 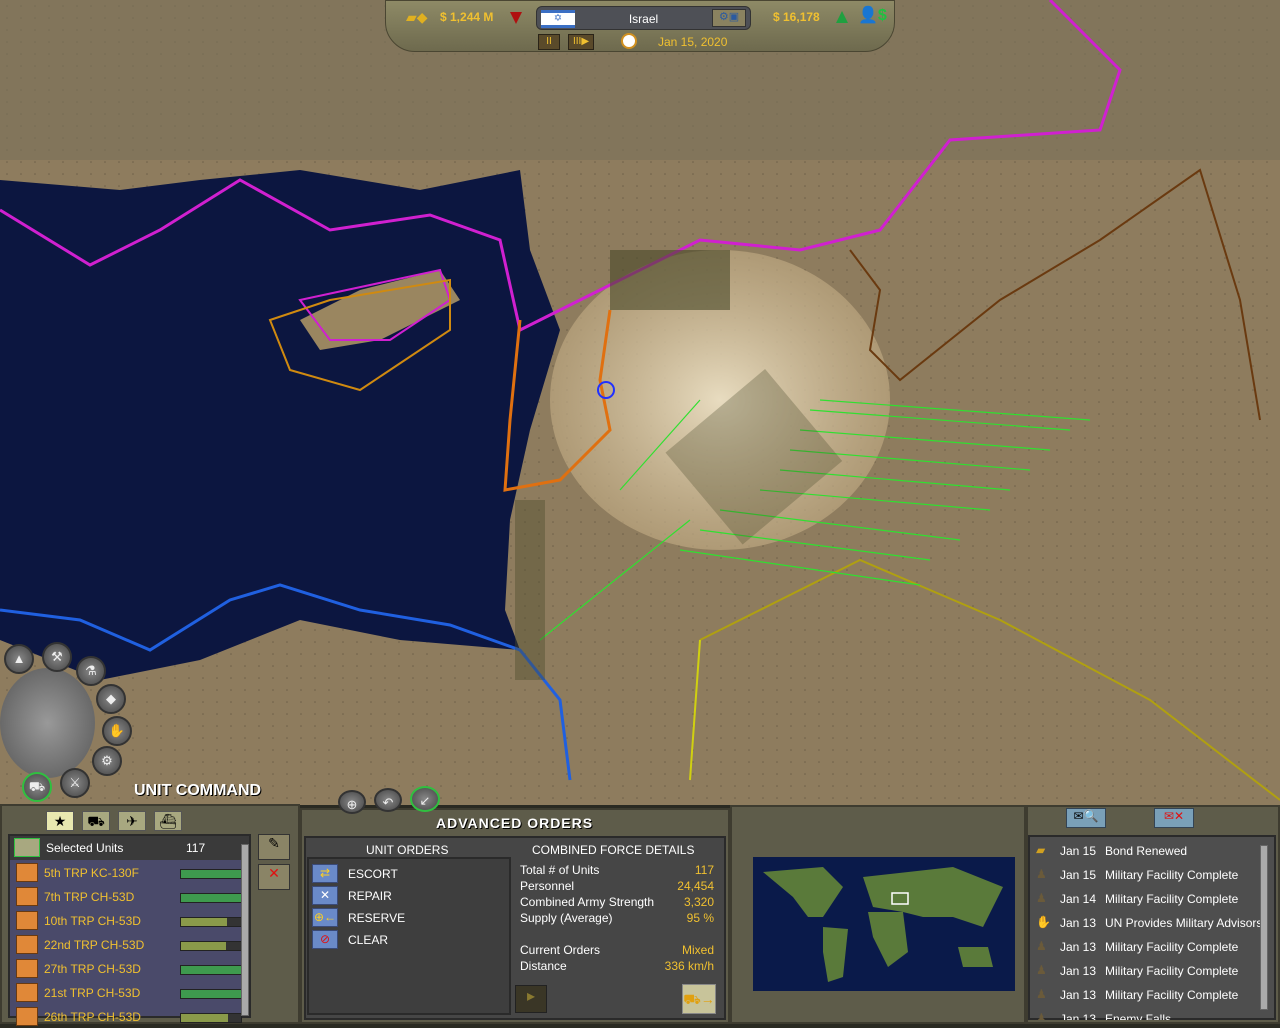 I want to click on news-delete-mail-icon: ✉✕, so click(x=1174, y=818).